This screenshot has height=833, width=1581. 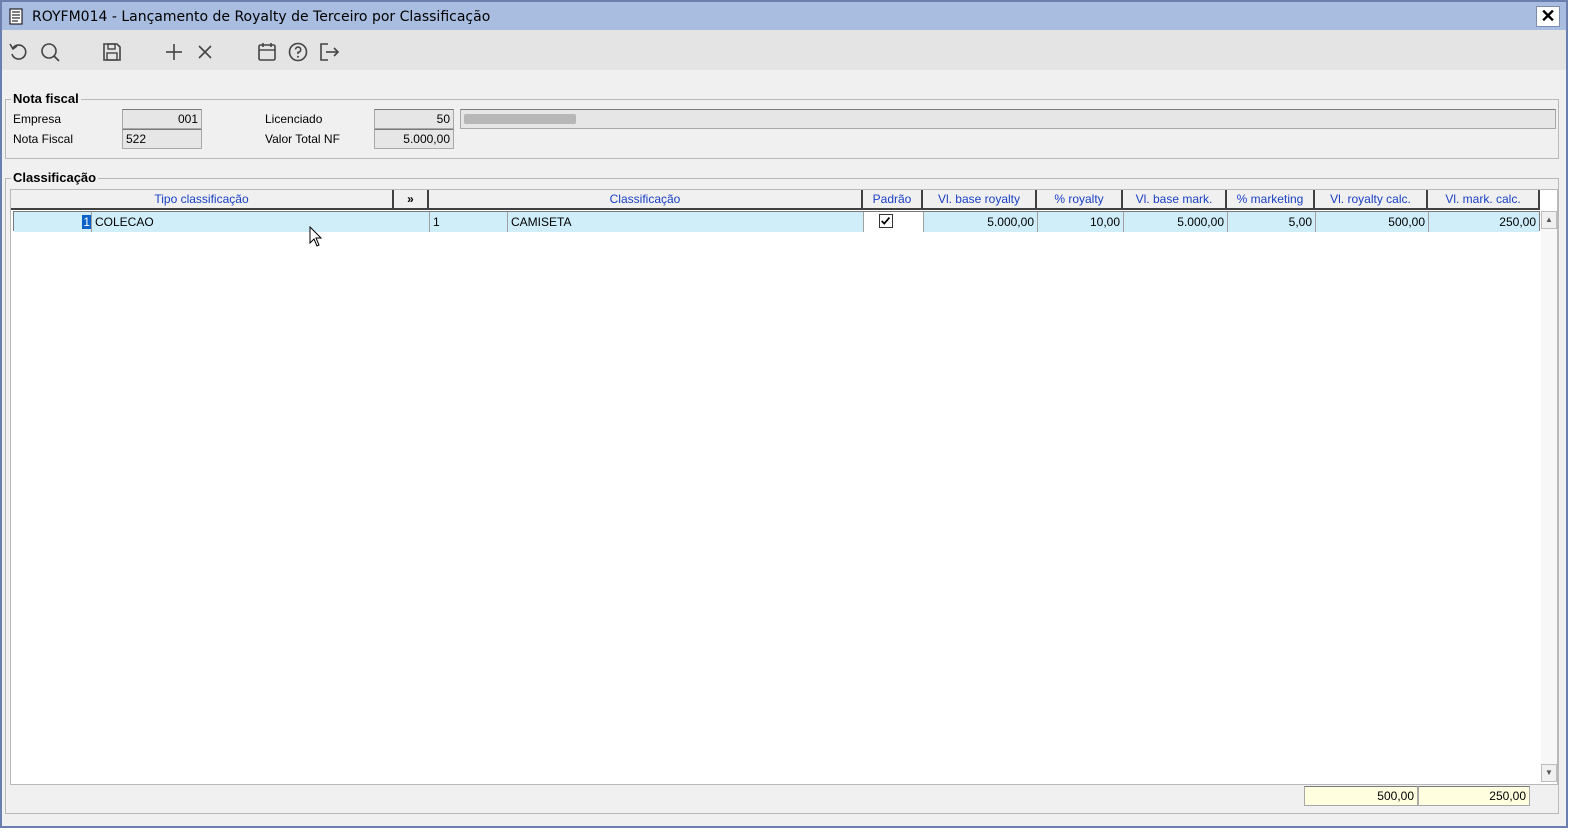 What do you see at coordinates (894, 222) in the screenshot?
I see `padrao-cell` at bounding box center [894, 222].